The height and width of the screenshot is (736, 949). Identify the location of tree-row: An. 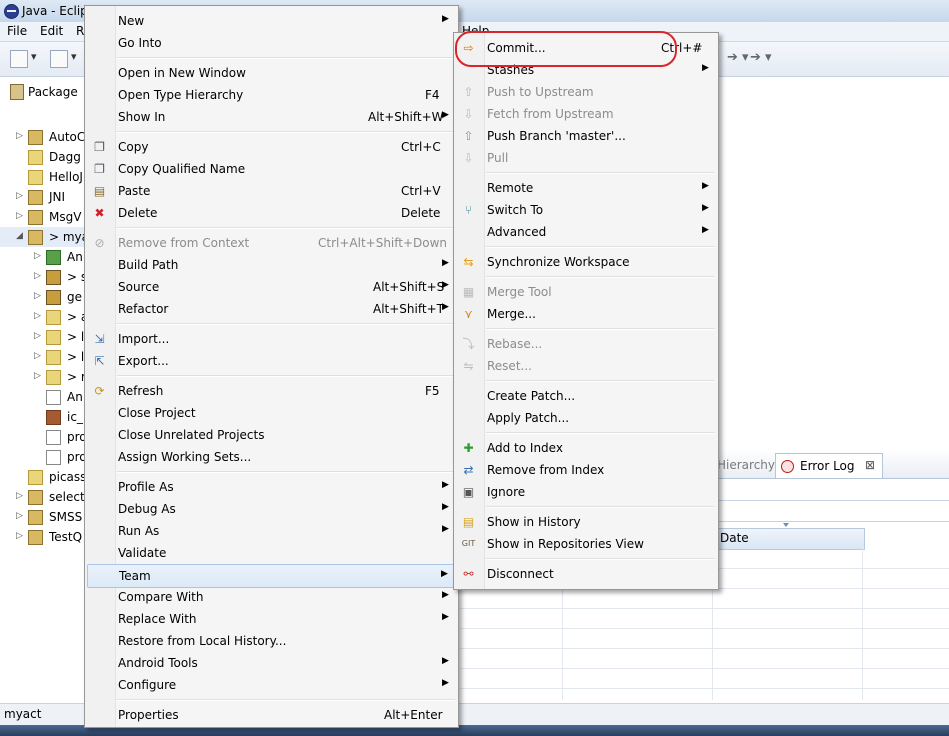
(43, 397).